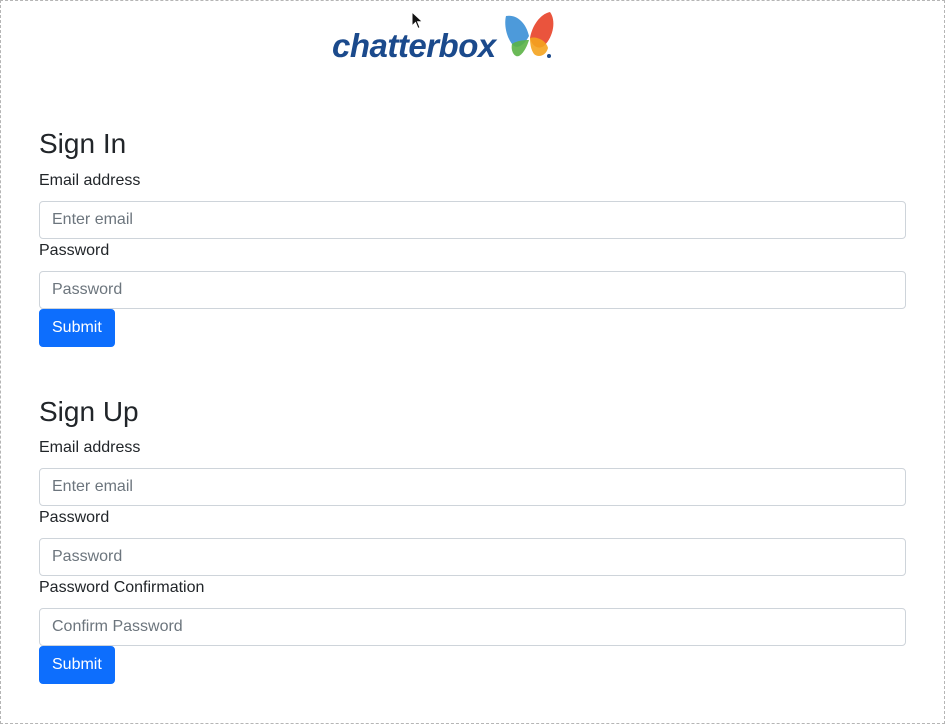  I want to click on sign-up-submit-button: Submit, so click(77, 665).